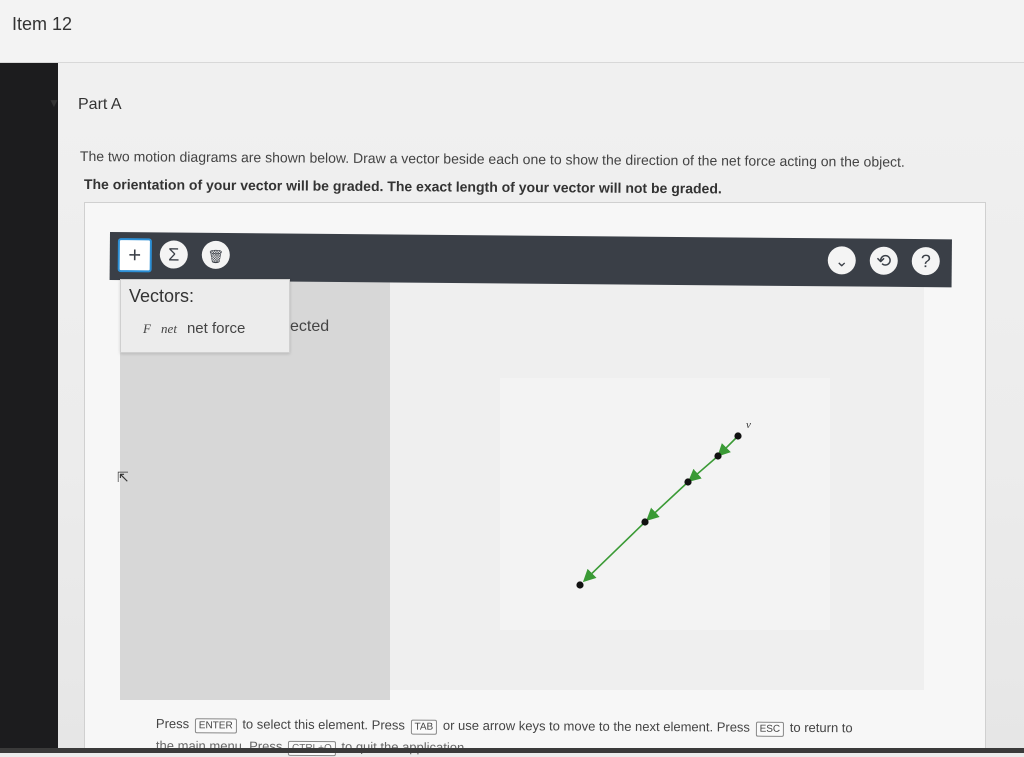  Describe the element at coordinates (424, 727) in the screenshot. I see `tab-key: TAB` at that location.